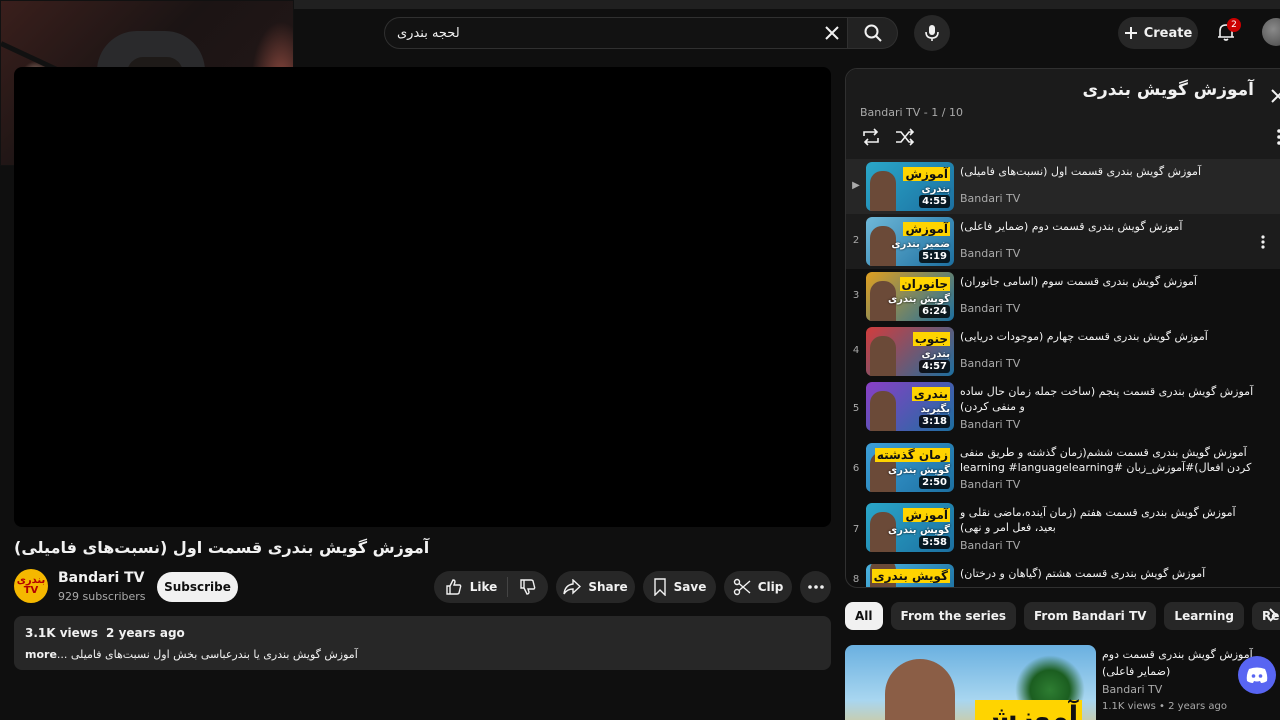 This screenshot has height=720, width=1280. I want to click on playlist-item-thumbnail: جنوب بندری 4:57, so click(910, 351).